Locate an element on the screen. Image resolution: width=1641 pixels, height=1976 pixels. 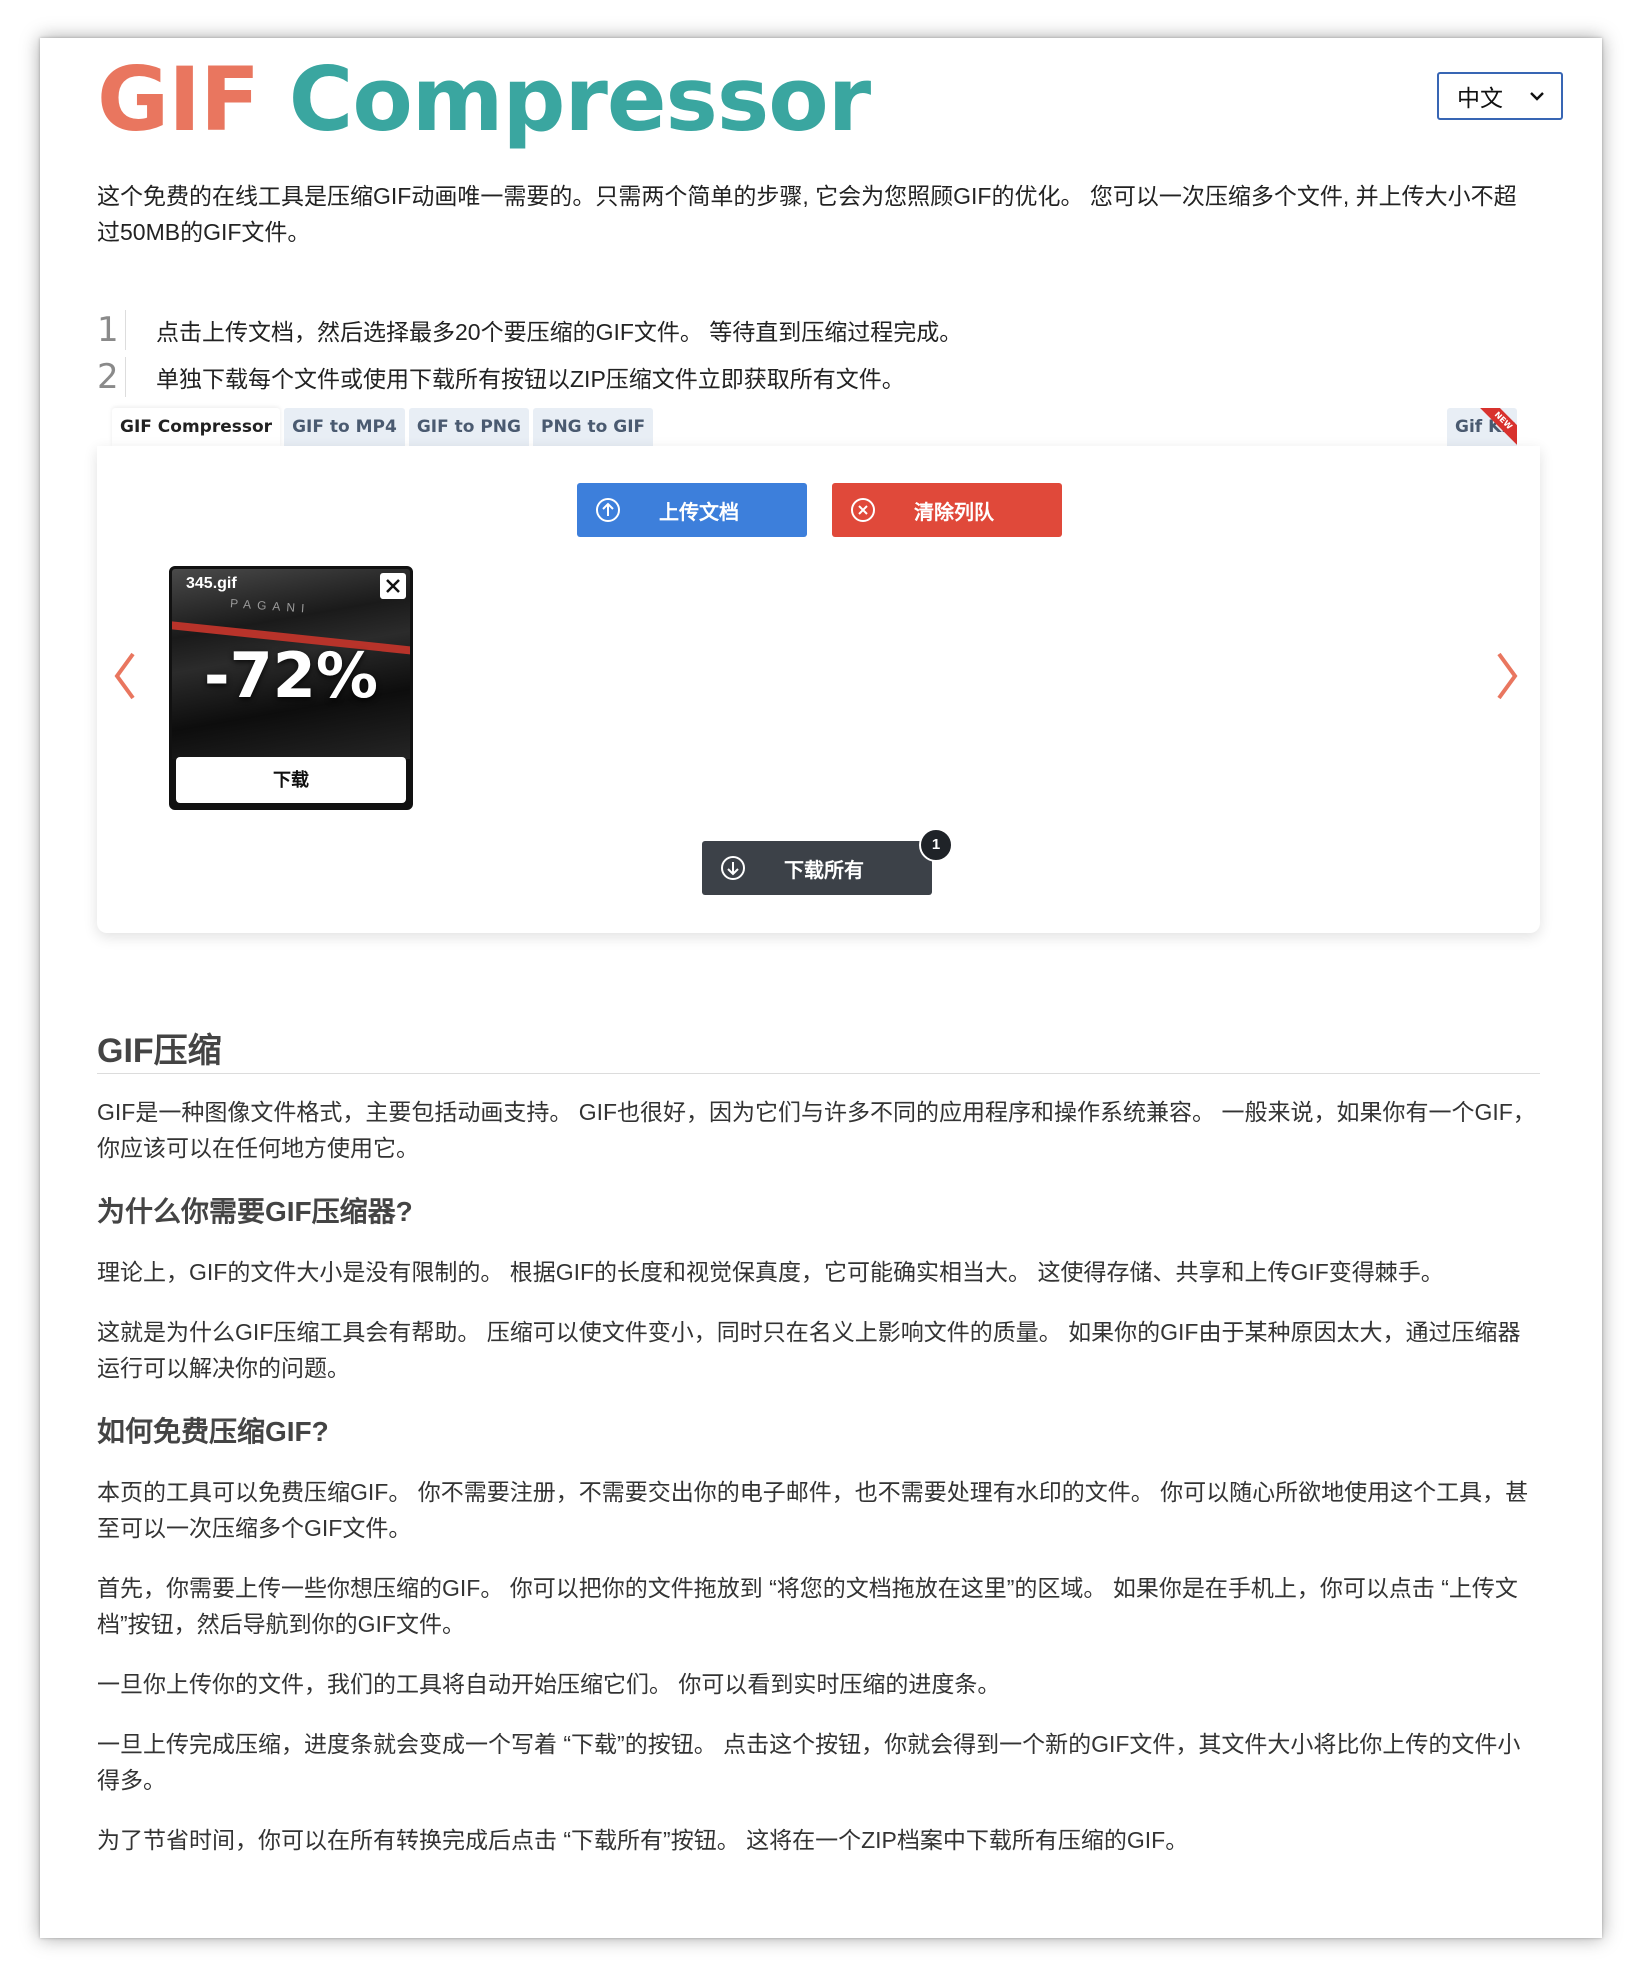
site-logo: GIF Compressor is located at coordinates (484, 100).